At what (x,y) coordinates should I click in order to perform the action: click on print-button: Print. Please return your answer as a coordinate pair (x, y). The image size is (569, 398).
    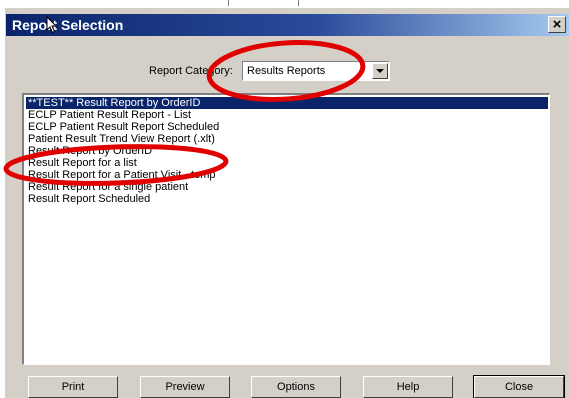
    Looking at the image, I should click on (73, 387).